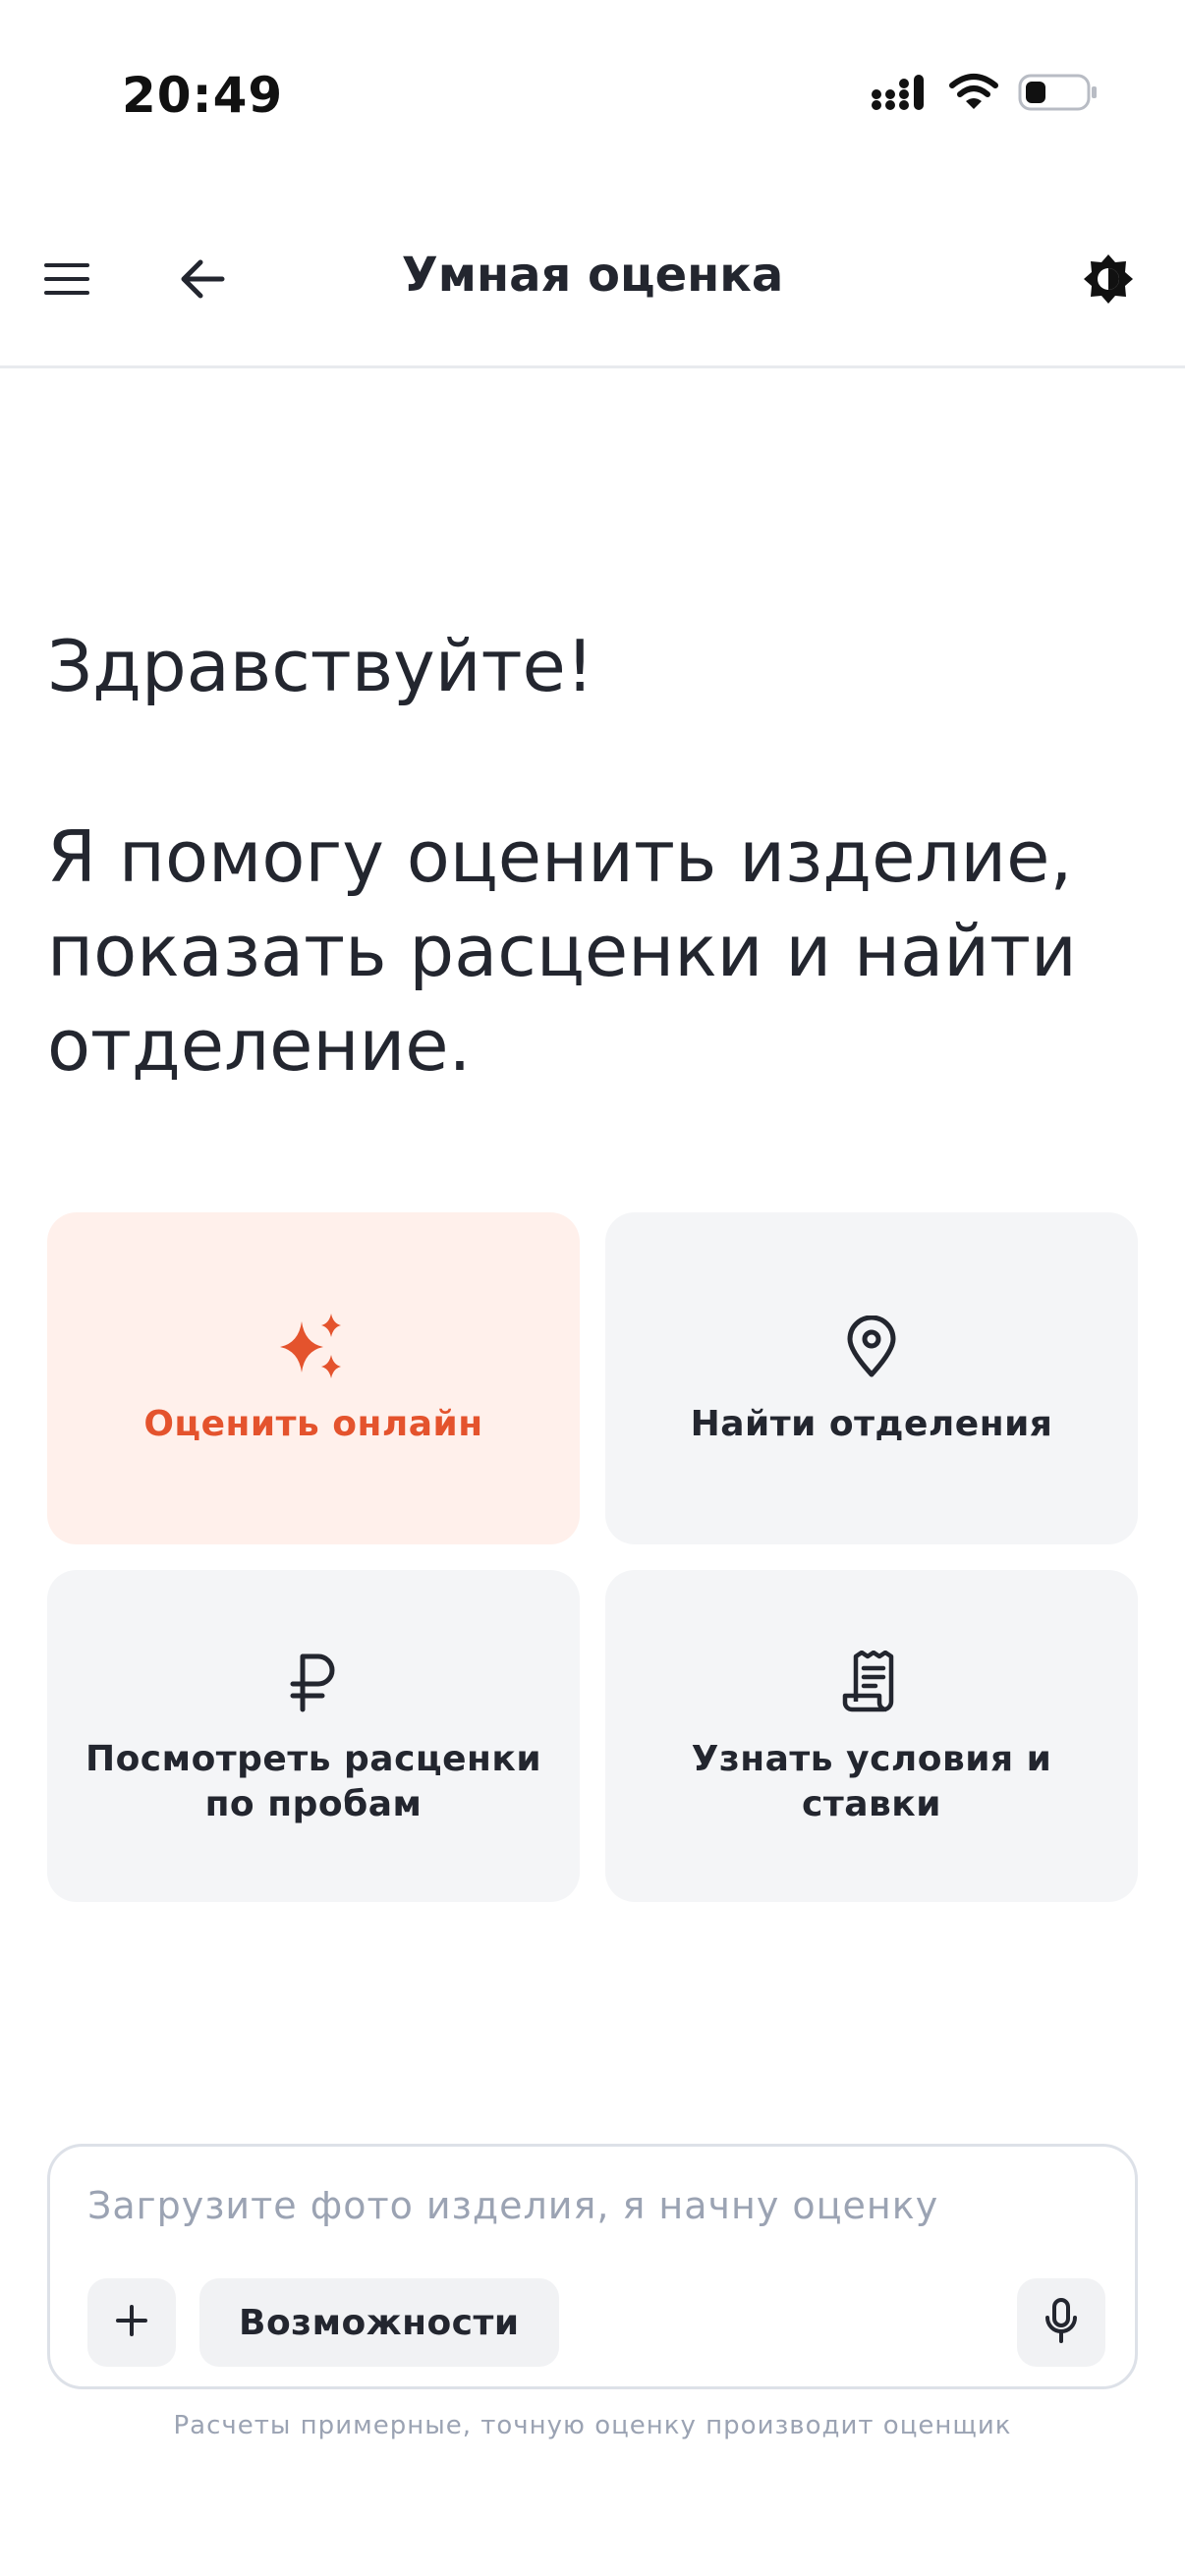 The height and width of the screenshot is (2576, 1185). I want to click on find-branches-card: Найти отделения, so click(872, 1378).